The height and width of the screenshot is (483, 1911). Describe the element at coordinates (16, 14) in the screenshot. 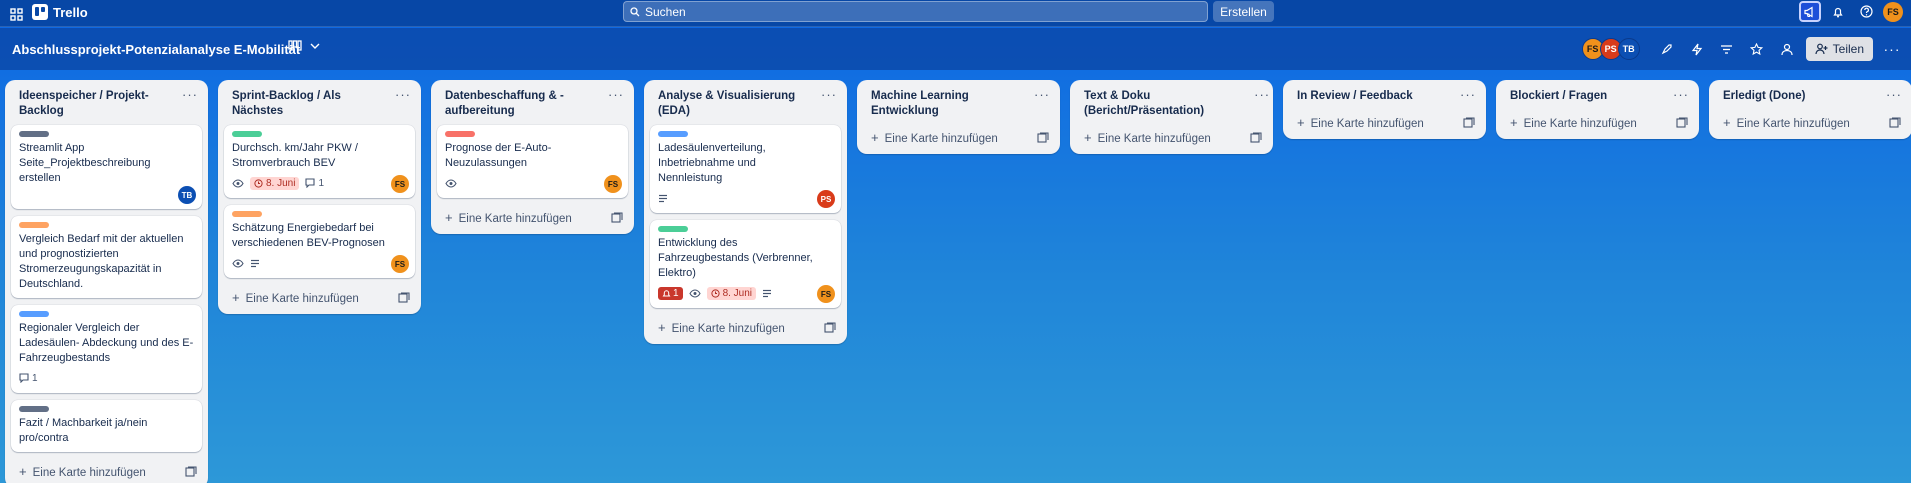

I see `app-switcher-icon` at that location.